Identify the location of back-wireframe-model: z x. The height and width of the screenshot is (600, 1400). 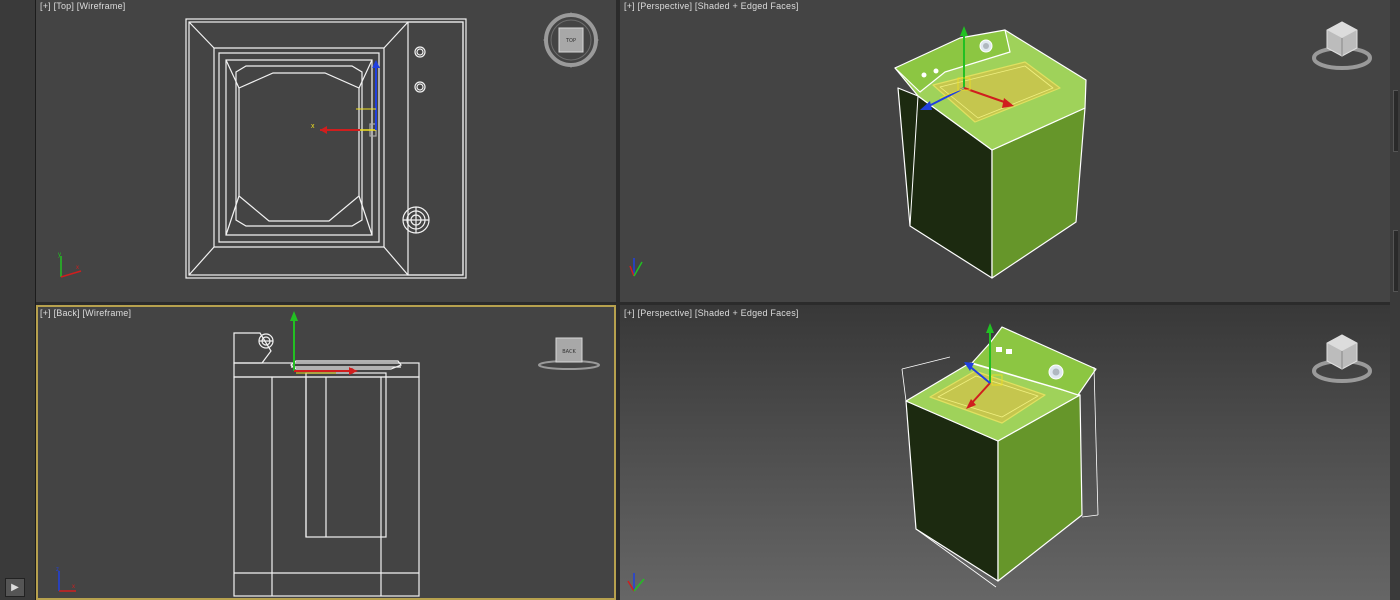
(238, 454).